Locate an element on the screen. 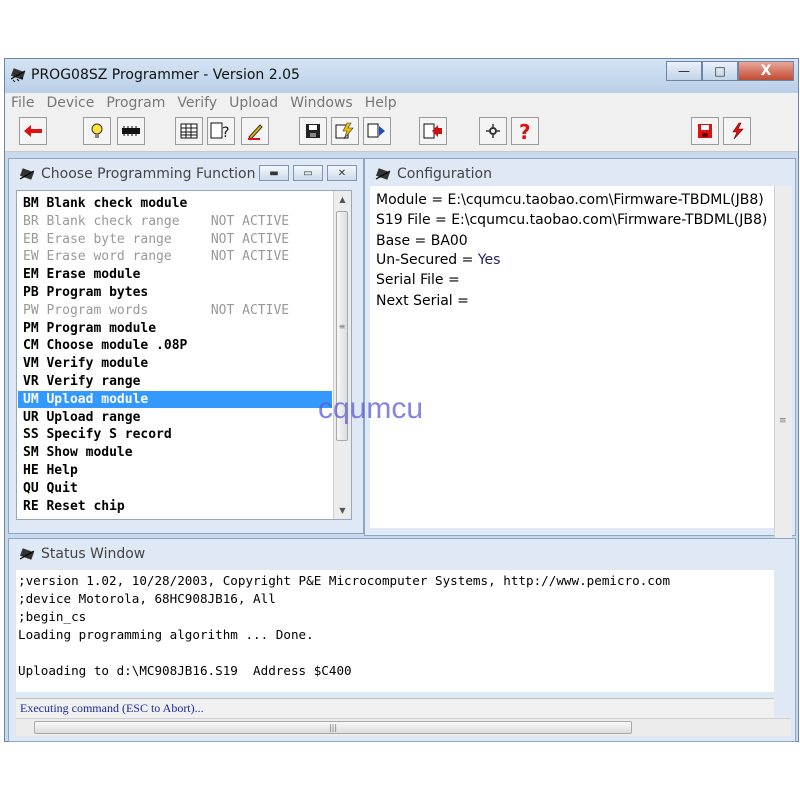 Image resolution: width=800 pixels, height=800 pixels. chip-icon is located at coordinates (131, 131).